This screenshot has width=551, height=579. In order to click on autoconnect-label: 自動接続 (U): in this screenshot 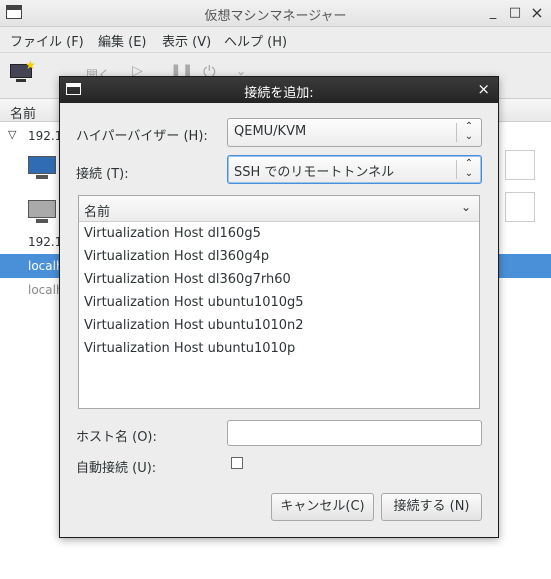, I will do `click(116, 468)`.